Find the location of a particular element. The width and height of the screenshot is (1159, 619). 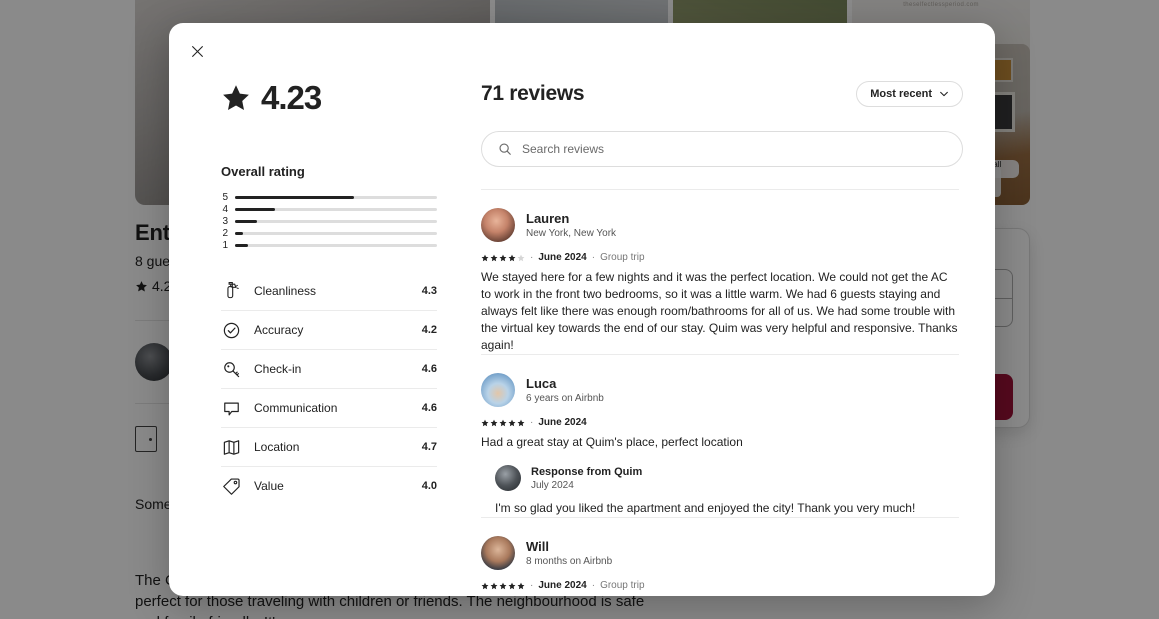

host-response-author: Response from Quim July 2024 is located at coordinates (727, 478).